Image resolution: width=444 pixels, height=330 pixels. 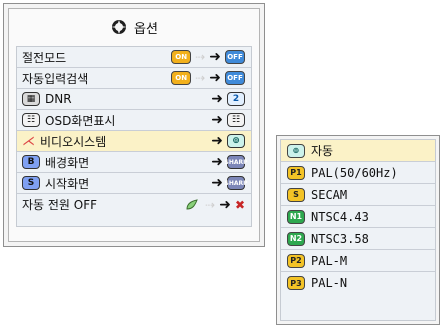 I want to click on s-code-icon: S, so click(x=296, y=194).